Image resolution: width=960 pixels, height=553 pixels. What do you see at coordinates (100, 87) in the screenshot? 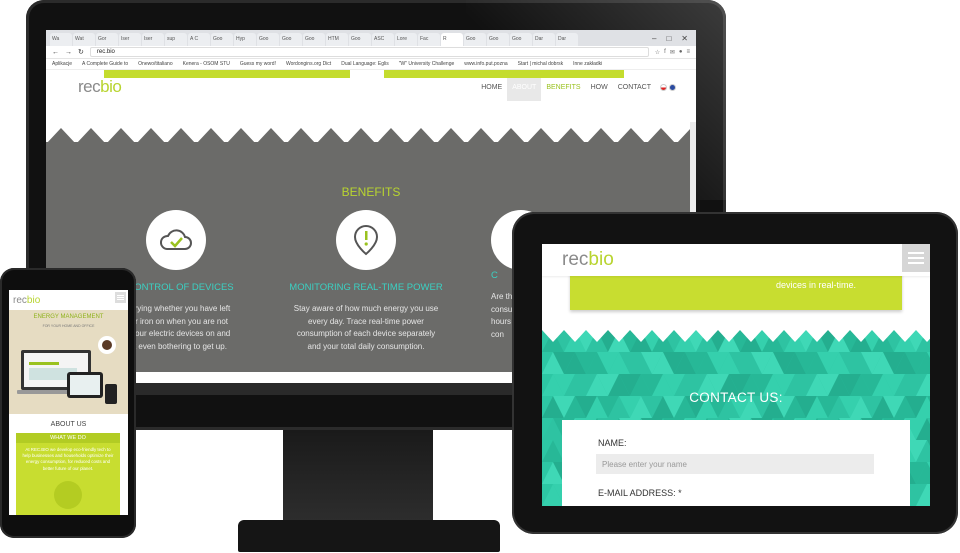
I see `site-logo: recbio` at bounding box center [100, 87].